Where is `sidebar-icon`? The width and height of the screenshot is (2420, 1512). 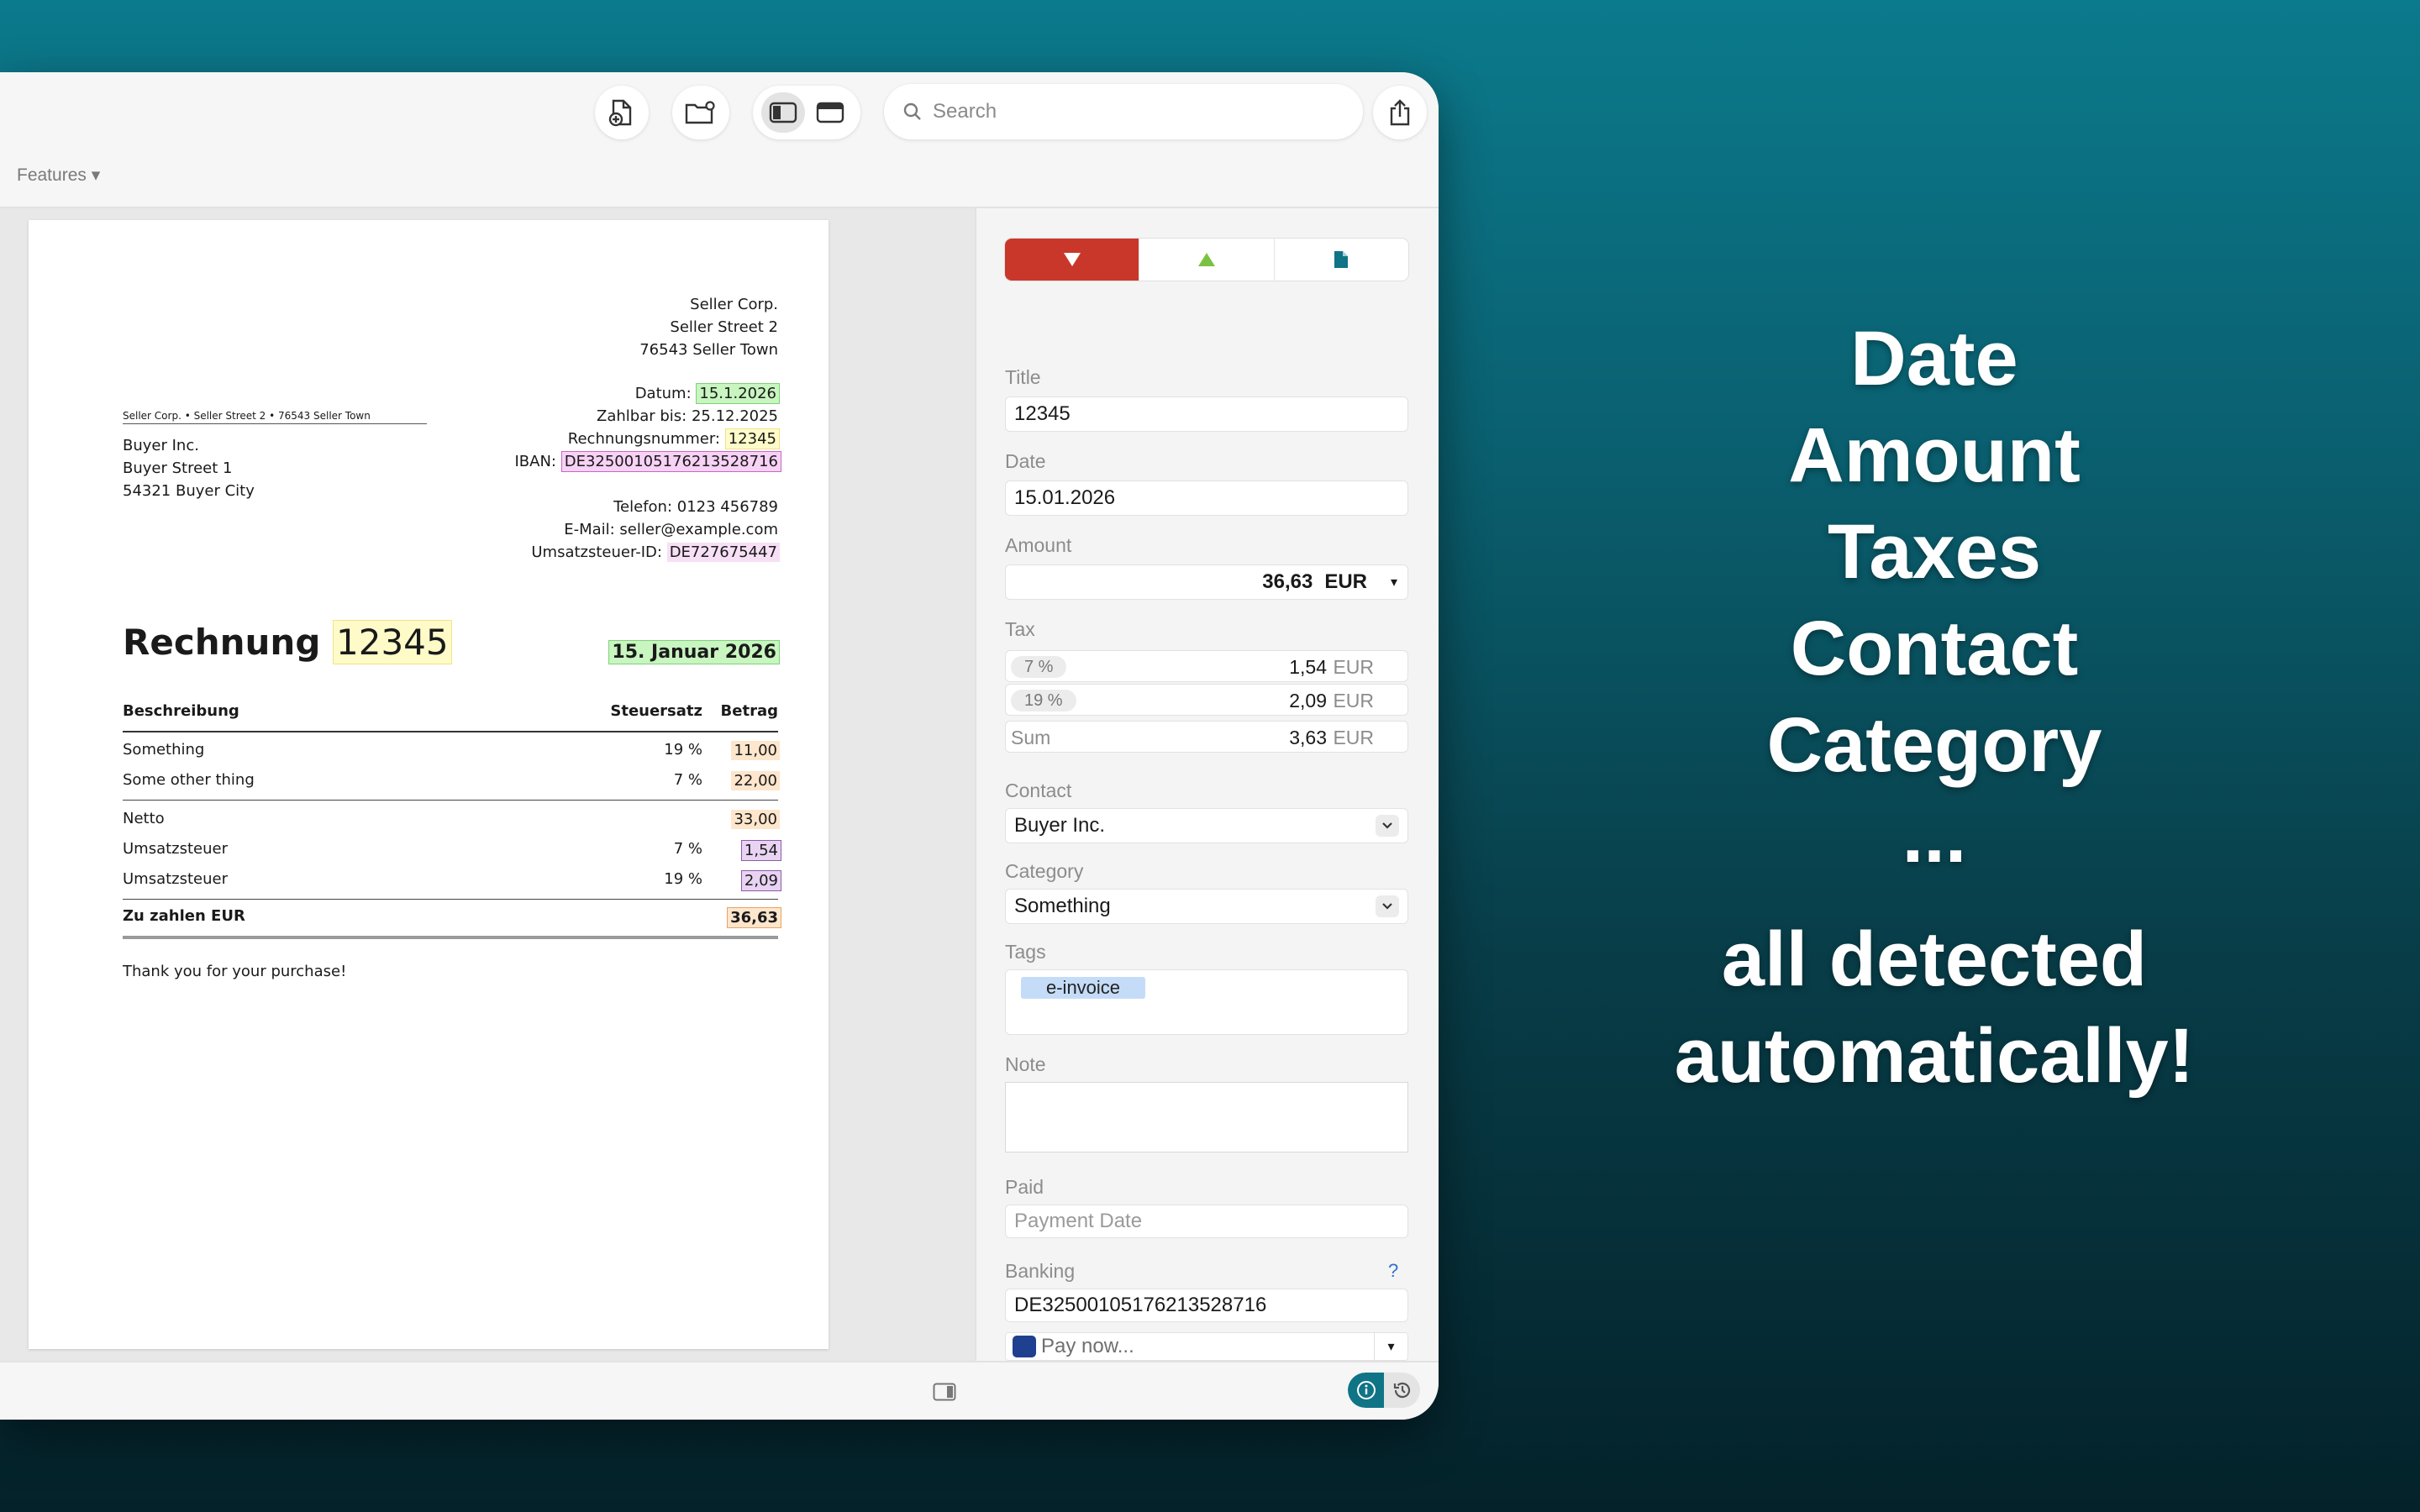 sidebar-icon is located at coordinates (783, 112).